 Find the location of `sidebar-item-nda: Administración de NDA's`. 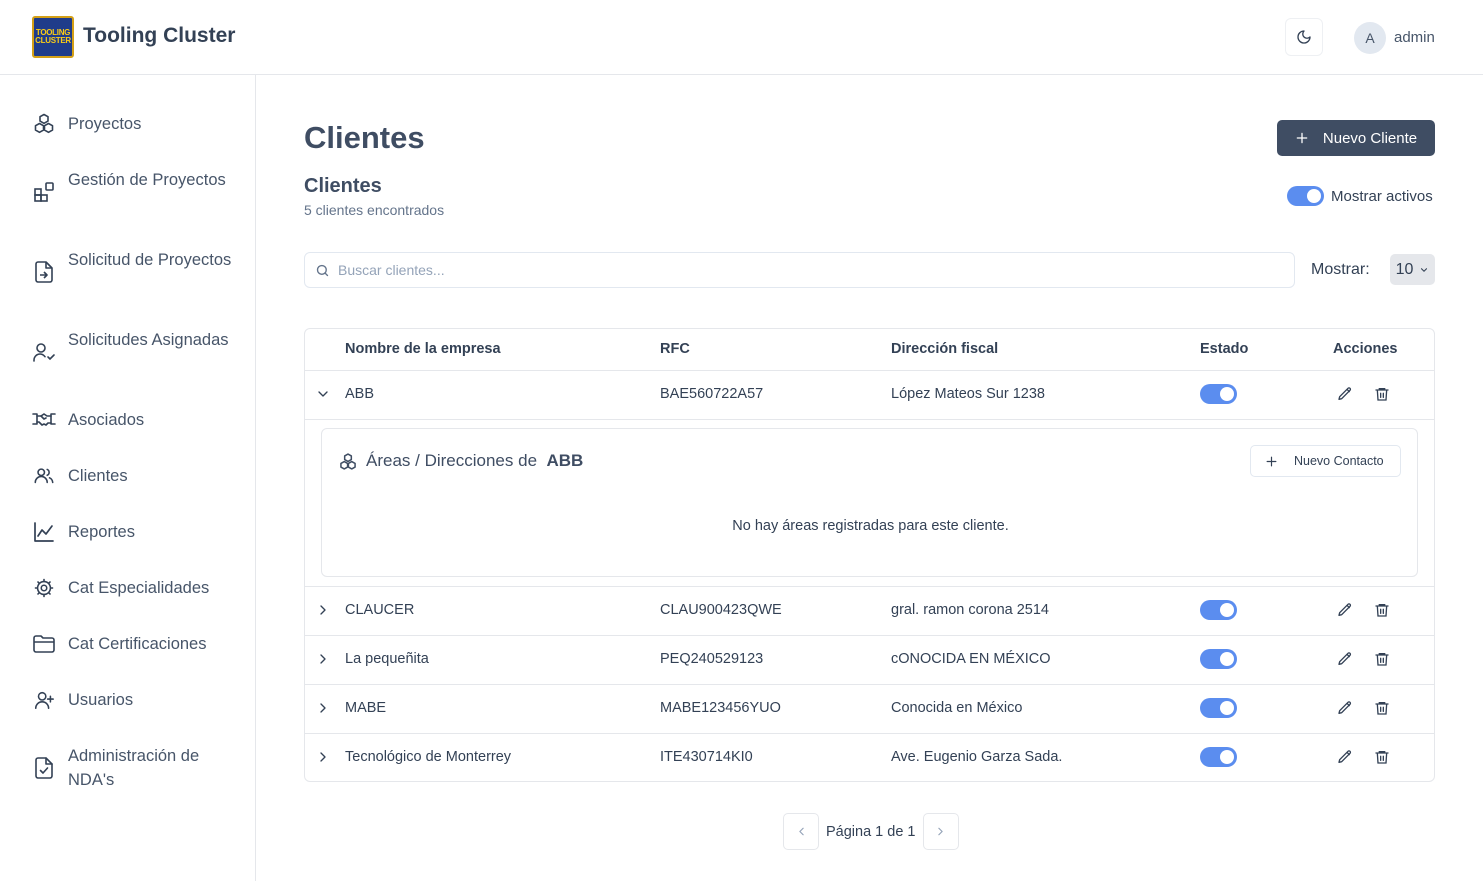

sidebar-item-nda: Administración de NDA's is located at coordinates (115, 768).